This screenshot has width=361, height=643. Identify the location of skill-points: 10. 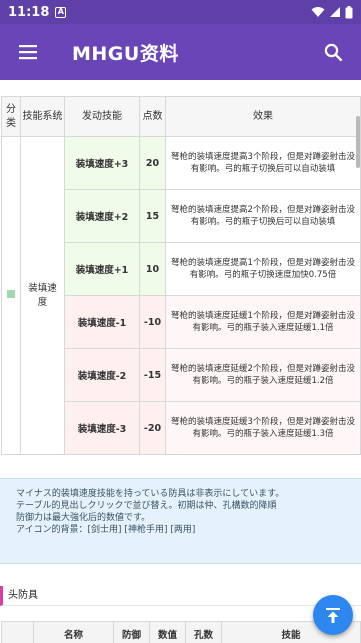
(152, 269).